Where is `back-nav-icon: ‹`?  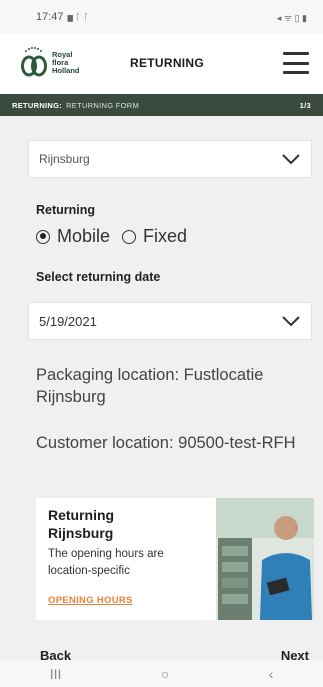
back-nav-icon: ‹ is located at coordinates (271, 674).